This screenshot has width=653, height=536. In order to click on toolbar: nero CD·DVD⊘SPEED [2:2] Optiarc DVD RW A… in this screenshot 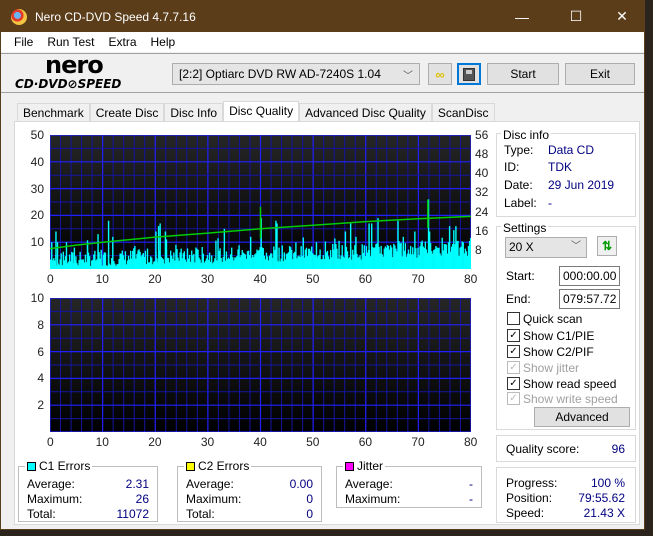, I will do `click(322, 72)`.